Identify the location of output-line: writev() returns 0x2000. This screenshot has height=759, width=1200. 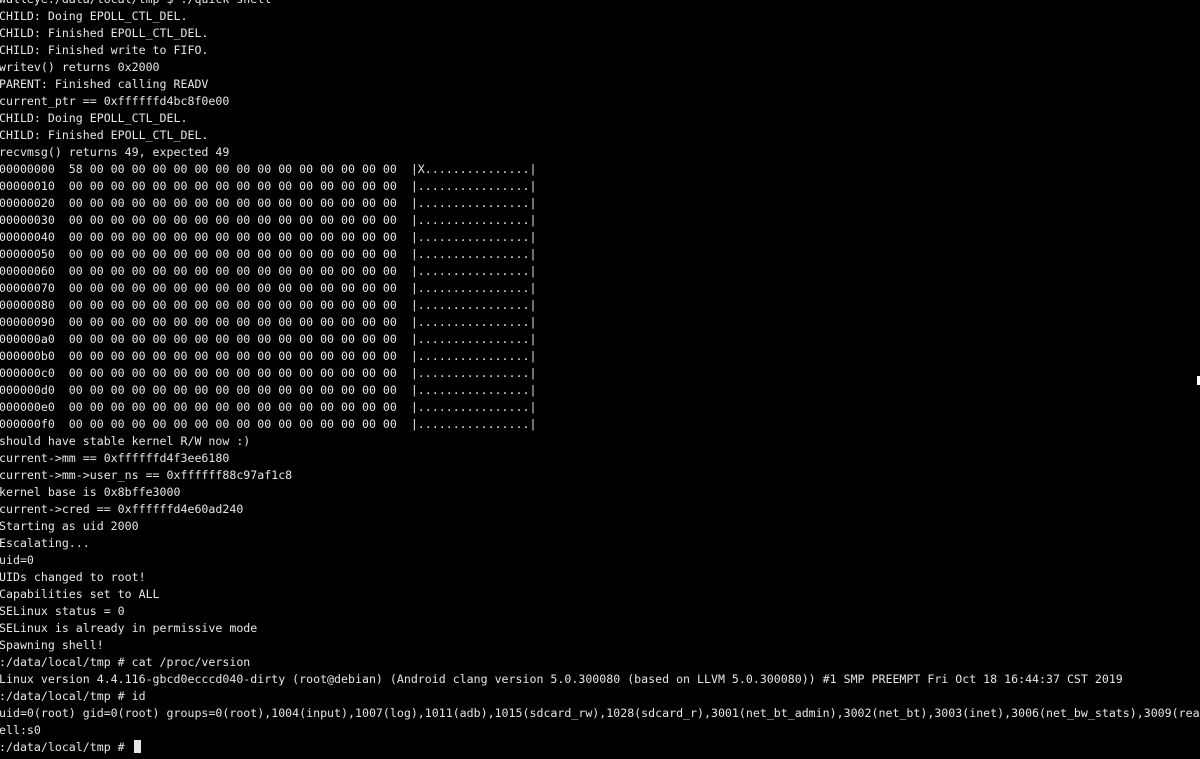
(80, 67).